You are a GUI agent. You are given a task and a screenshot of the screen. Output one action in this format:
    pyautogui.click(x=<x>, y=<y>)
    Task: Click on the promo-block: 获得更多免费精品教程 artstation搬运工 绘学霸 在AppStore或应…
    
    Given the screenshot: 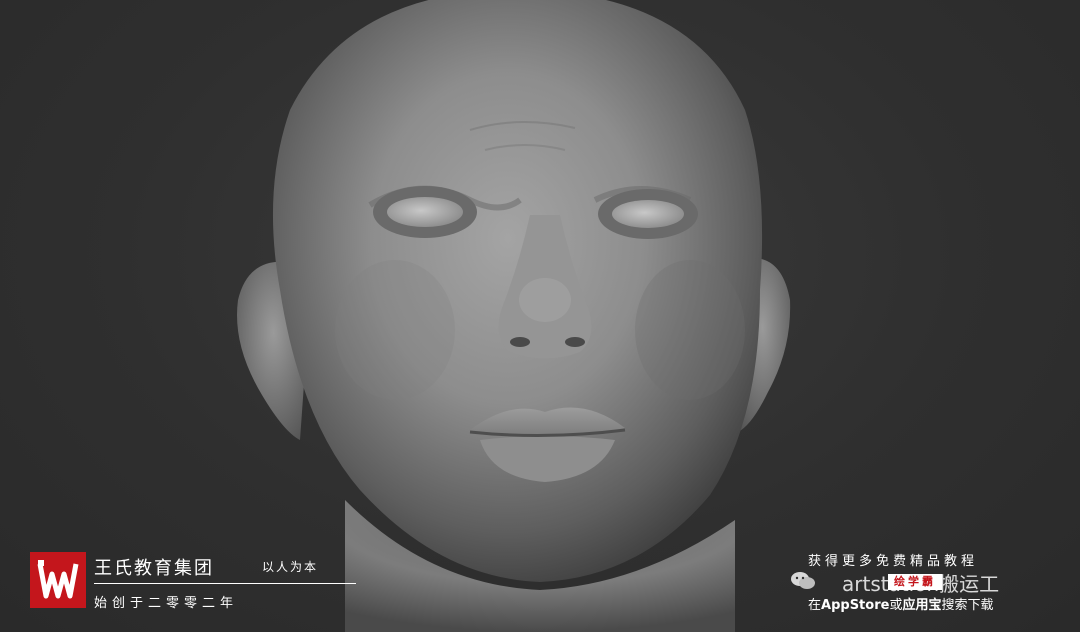 What is the action you would take?
    pyautogui.click(x=925, y=583)
    